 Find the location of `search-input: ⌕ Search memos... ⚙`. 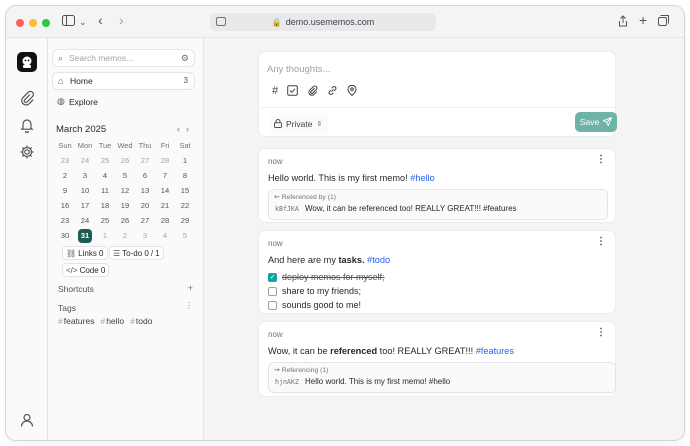

search-input: ⌕ Search memos... ⚙ is located at coordinates (123, 58).